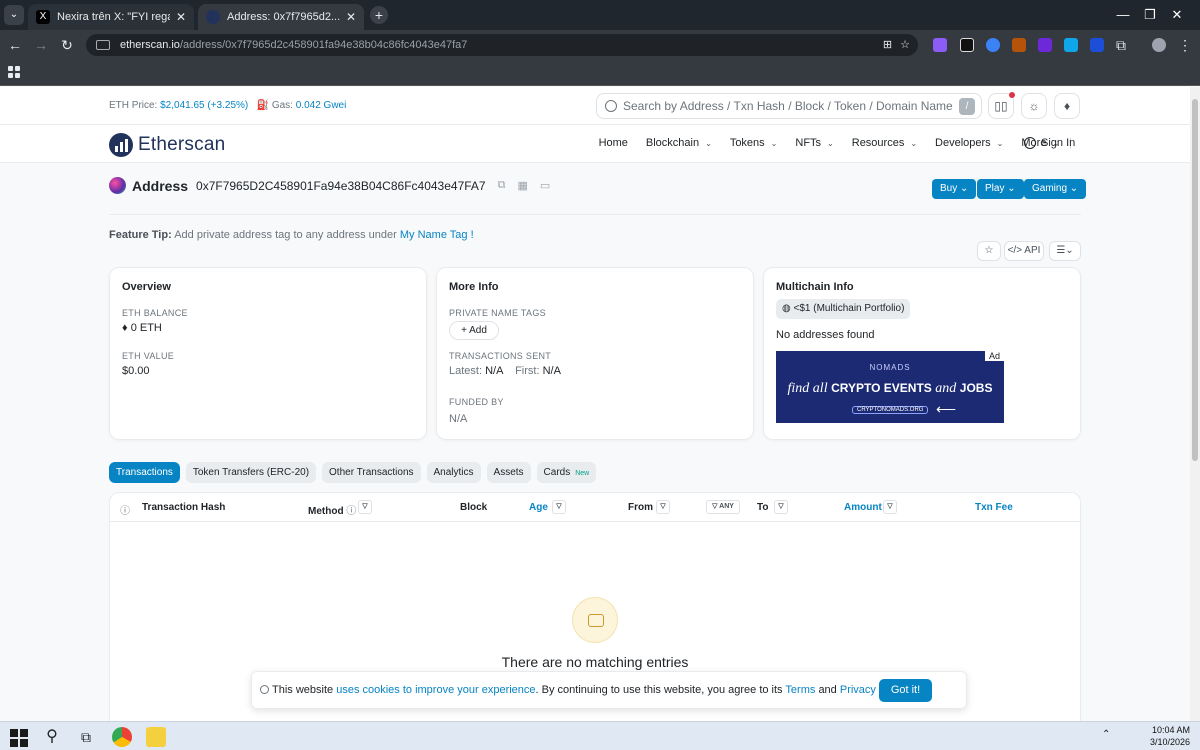 The height and width of the screenshot is (750, 1200). What do you see at coordinates (1034, 106) in the screenshot?
I see `theme-sun-icon: ☼` at bounding box center [1034, 106].